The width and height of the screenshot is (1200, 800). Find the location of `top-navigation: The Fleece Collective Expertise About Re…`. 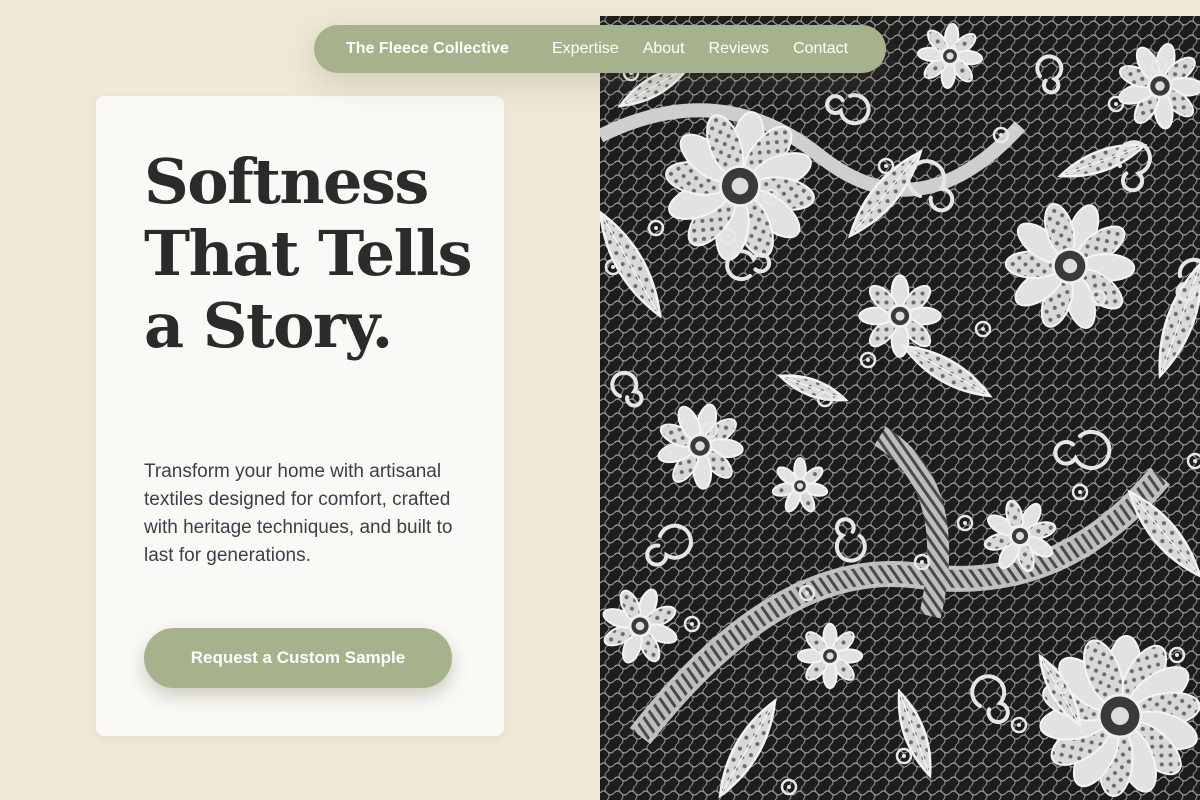

top-navigation: The Fleece Collective Expertise About Re… is located at coordinates (600, 49).